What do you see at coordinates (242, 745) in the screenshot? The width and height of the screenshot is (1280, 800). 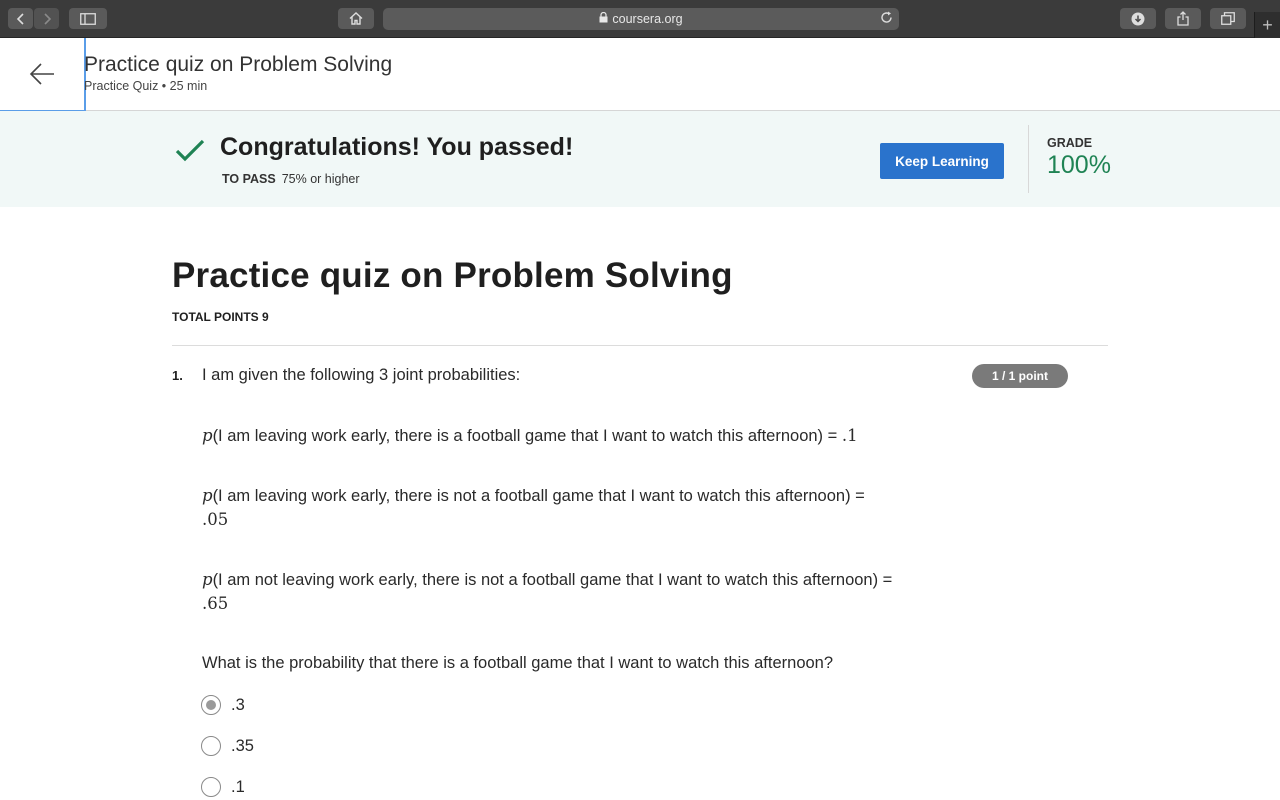 I see `option-label: .35` at bounding box center [242, 745].